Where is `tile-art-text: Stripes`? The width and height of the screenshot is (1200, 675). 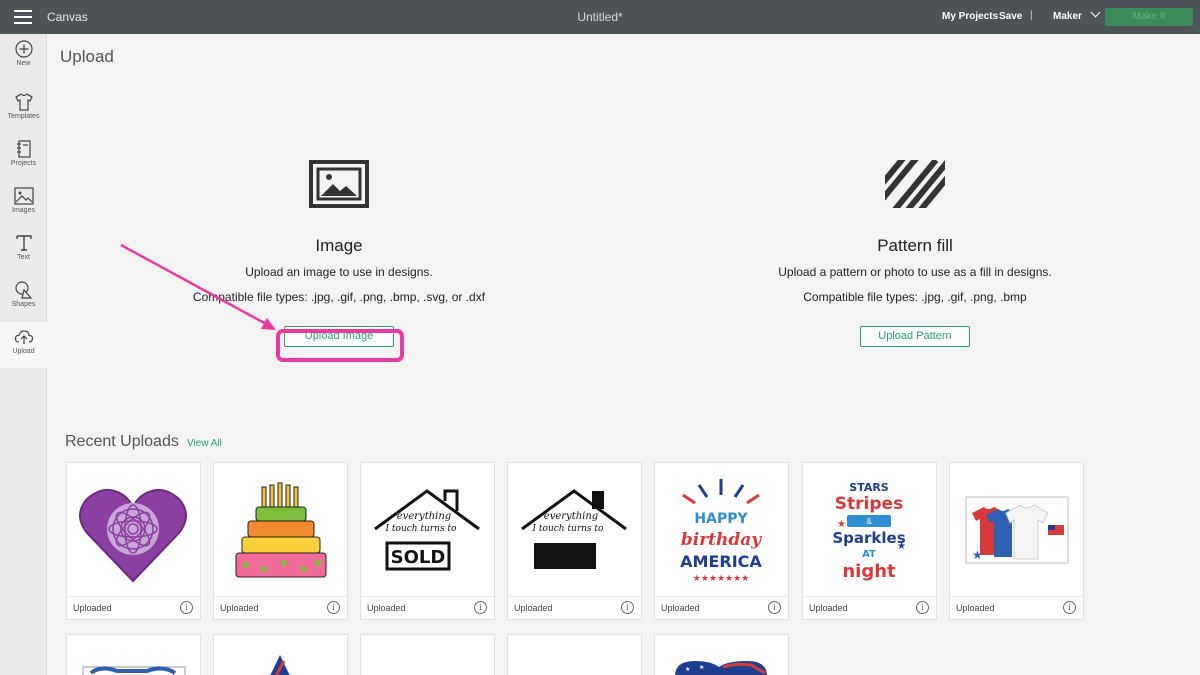
tile-art-text: Stripes is located at coordinates (869, 504).